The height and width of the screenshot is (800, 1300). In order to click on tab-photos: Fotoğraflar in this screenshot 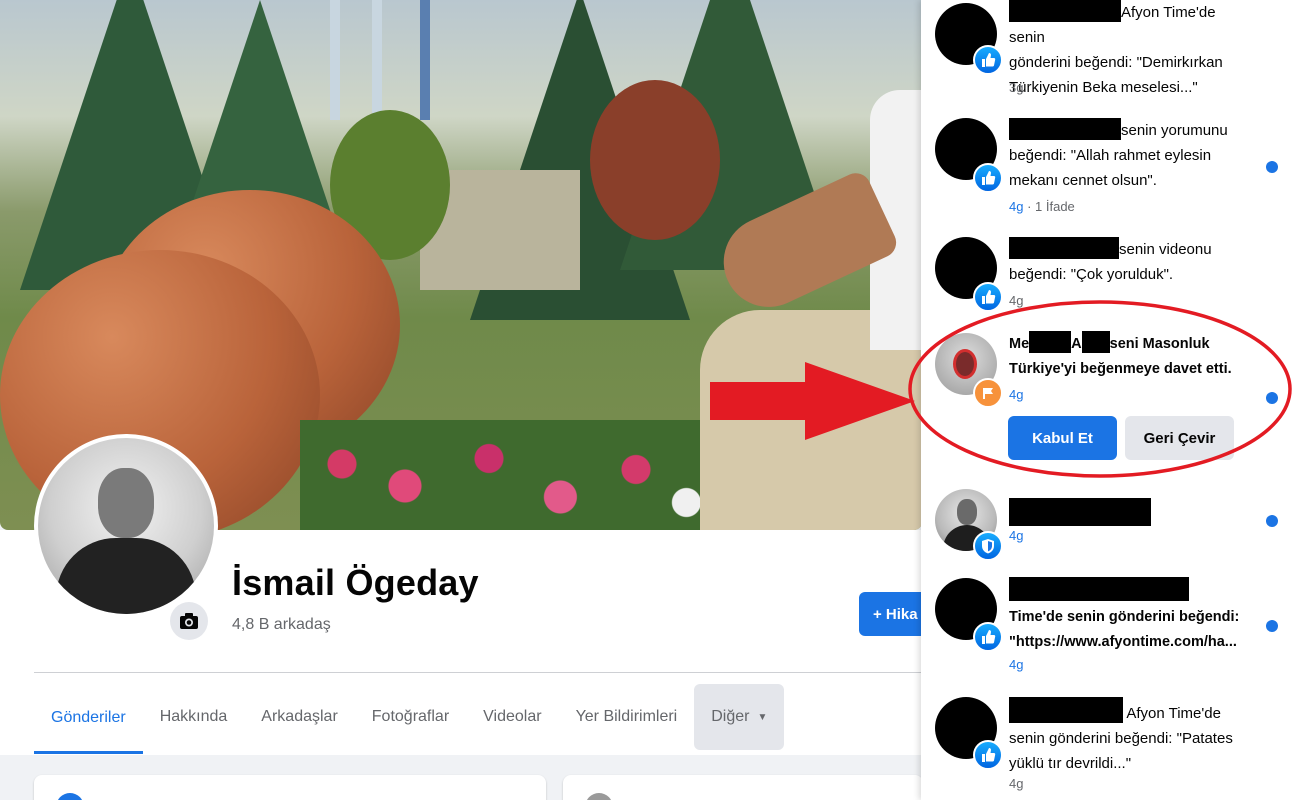, I will do `click(410, 717)`.